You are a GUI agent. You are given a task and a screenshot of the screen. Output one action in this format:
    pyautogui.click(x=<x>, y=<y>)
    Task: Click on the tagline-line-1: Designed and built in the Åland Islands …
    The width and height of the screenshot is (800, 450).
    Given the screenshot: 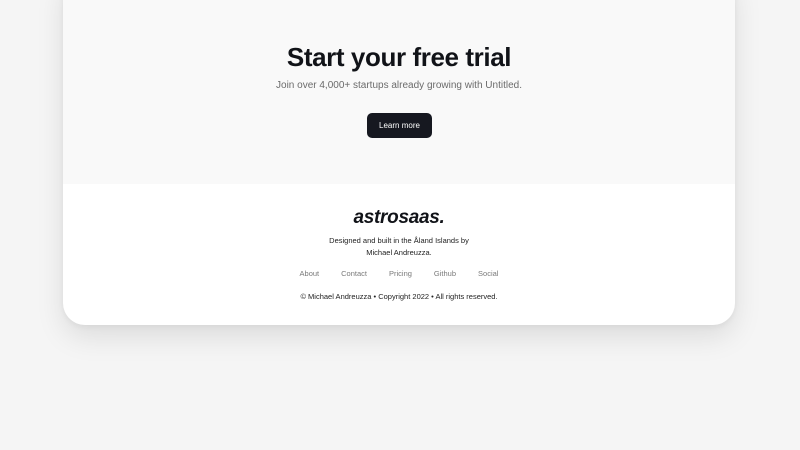 What is the action you would take?
    pyautogui.click(x=399, y=240)
    